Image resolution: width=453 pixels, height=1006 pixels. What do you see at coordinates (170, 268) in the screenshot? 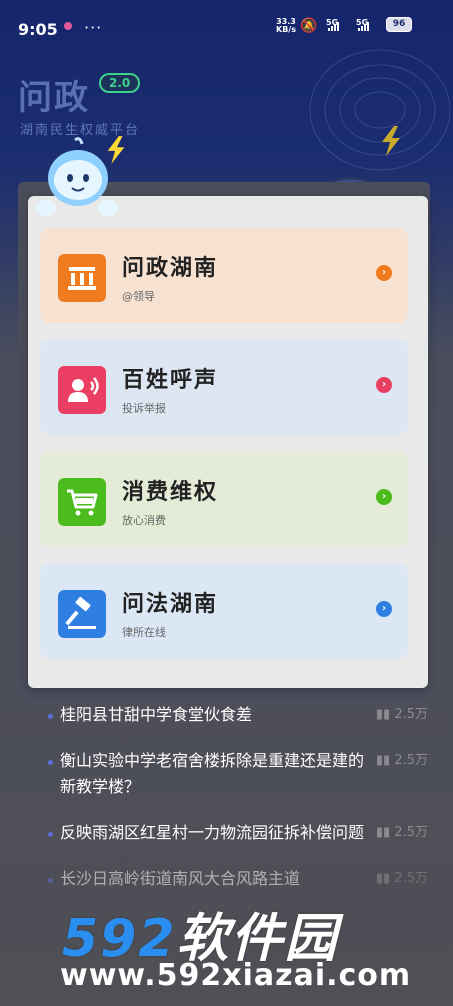
I see `menu-item-title: 问政湖南` at bounding box center [170, 268].